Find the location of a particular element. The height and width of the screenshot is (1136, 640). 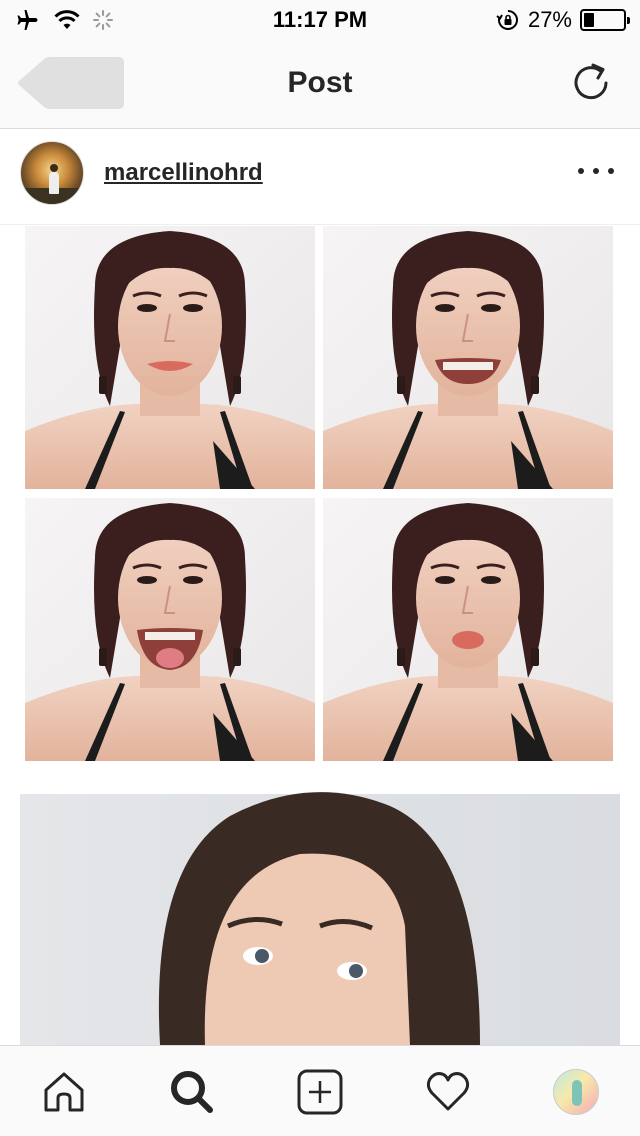

tab-activity is located at coordinates (448, 1092).